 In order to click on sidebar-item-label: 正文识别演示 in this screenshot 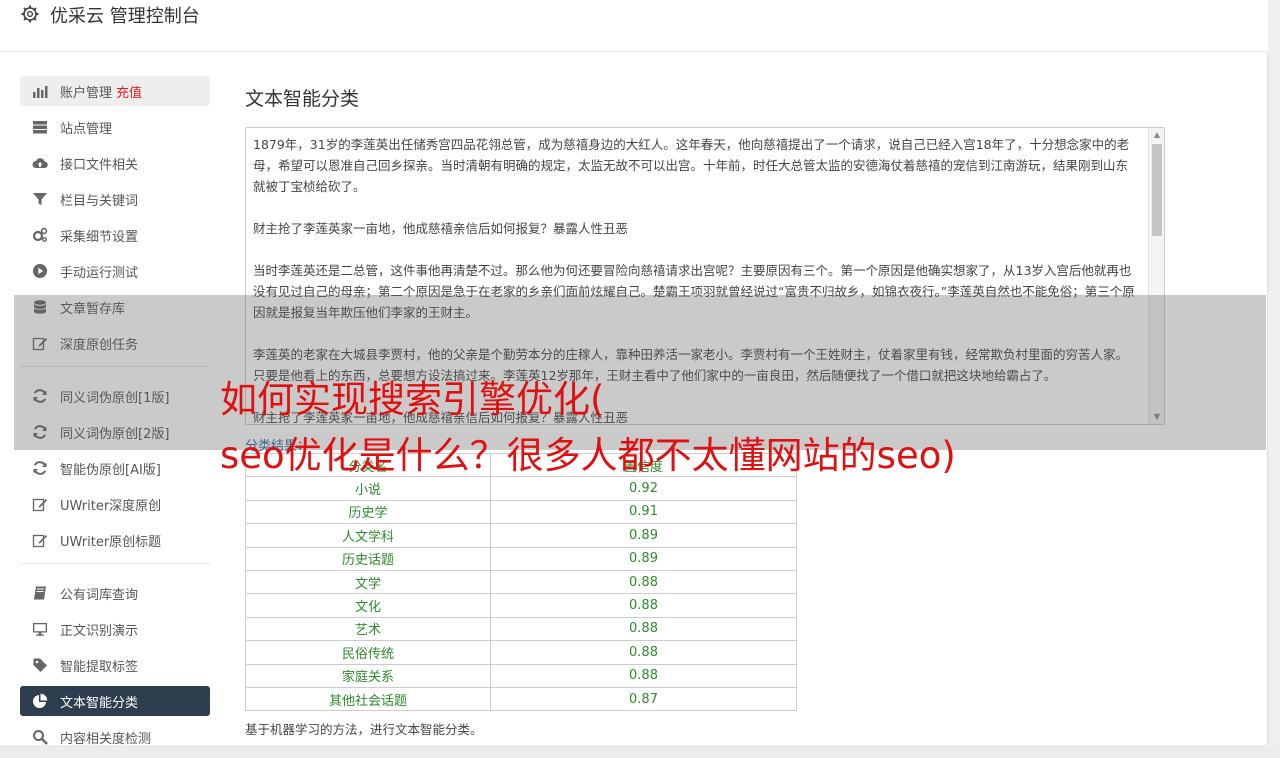, I will do `click(99, 631)`.